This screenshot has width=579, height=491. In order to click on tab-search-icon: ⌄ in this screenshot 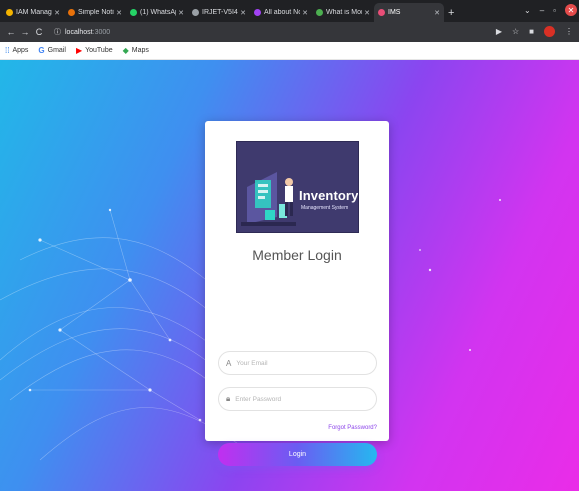, I will do `click(527, 10)`.